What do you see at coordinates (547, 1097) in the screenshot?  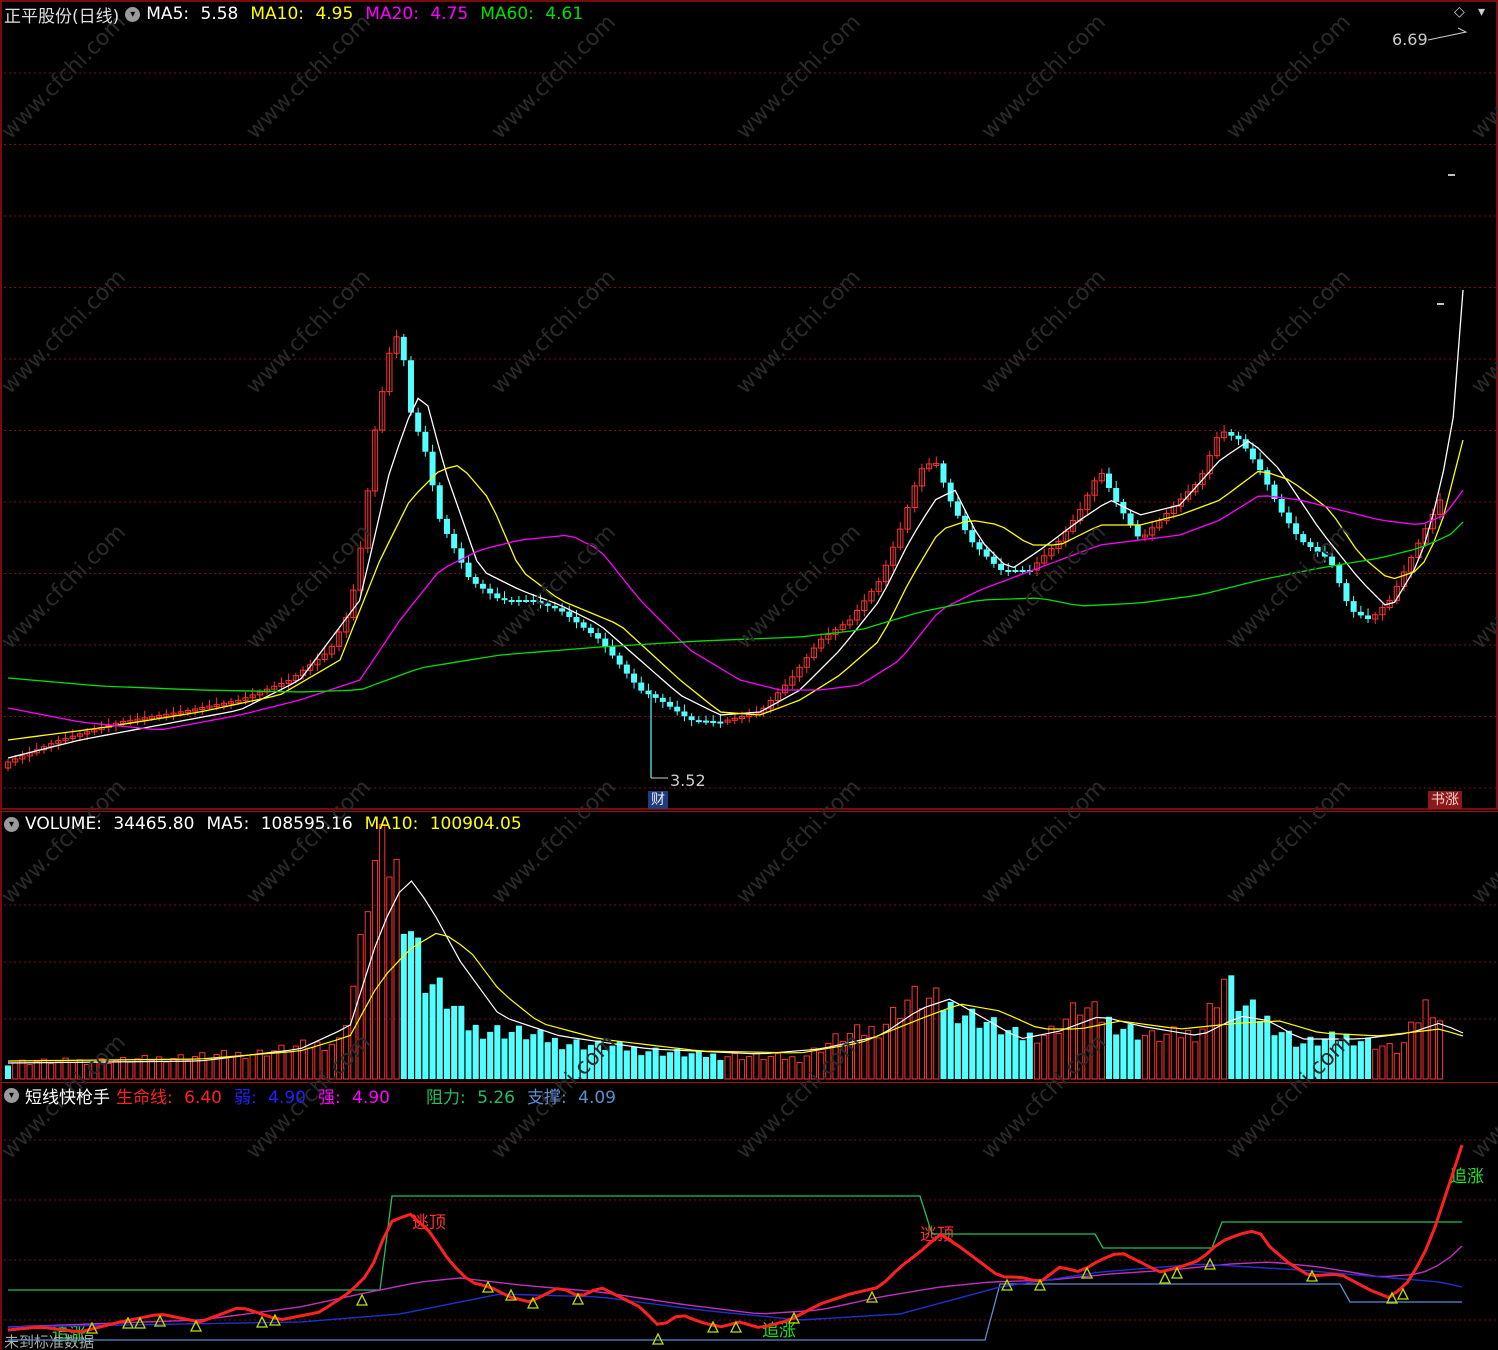 I see `support-label-text: 支撑:` at bounding box center [547, 1097].